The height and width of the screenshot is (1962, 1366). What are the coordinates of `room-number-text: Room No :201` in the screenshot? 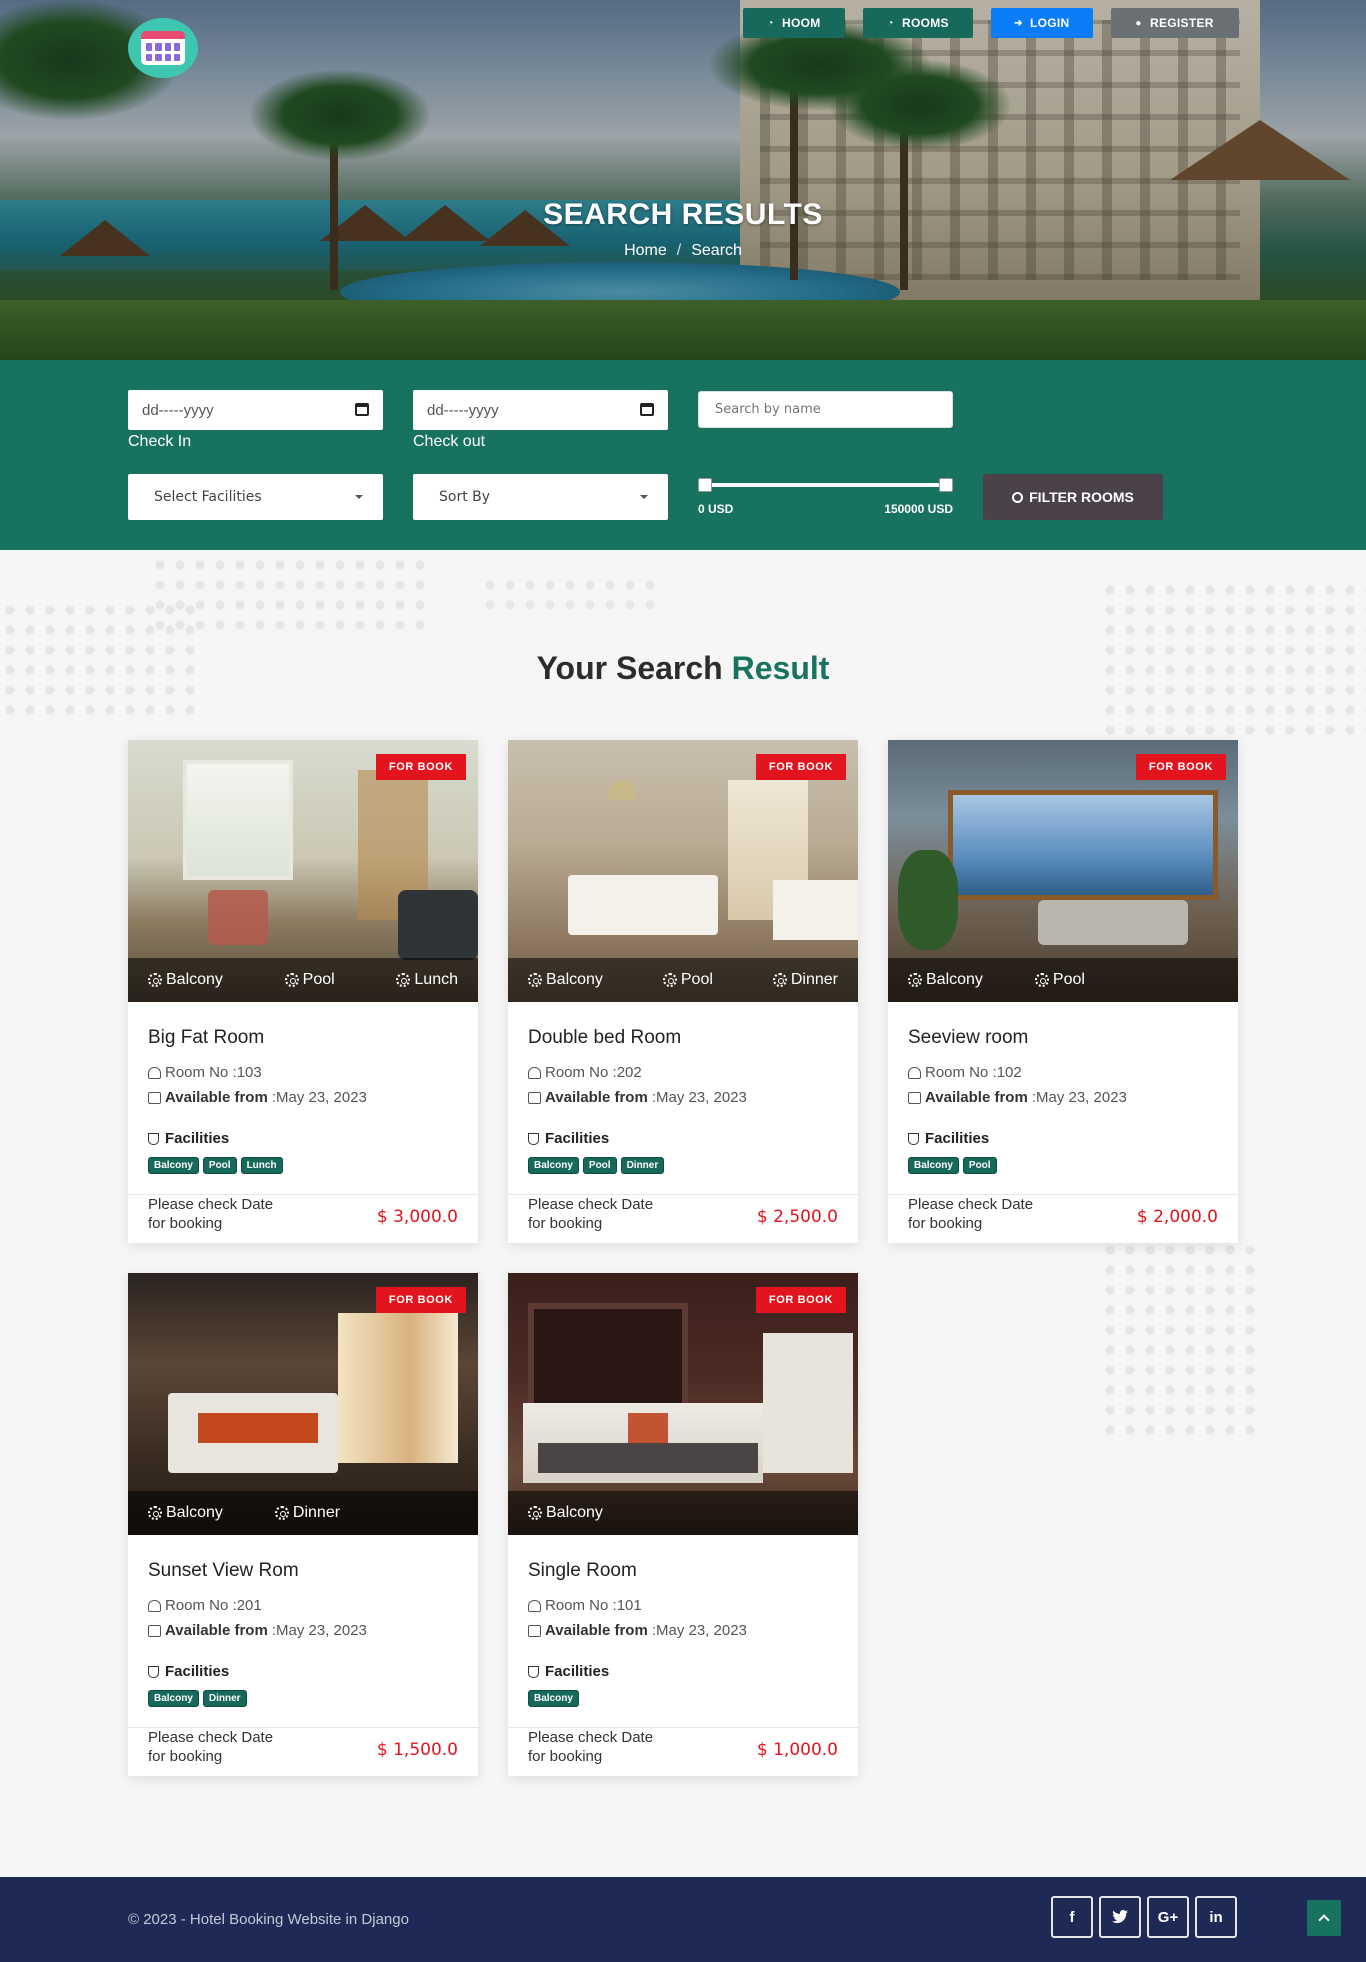 It's located at (213, 1605).